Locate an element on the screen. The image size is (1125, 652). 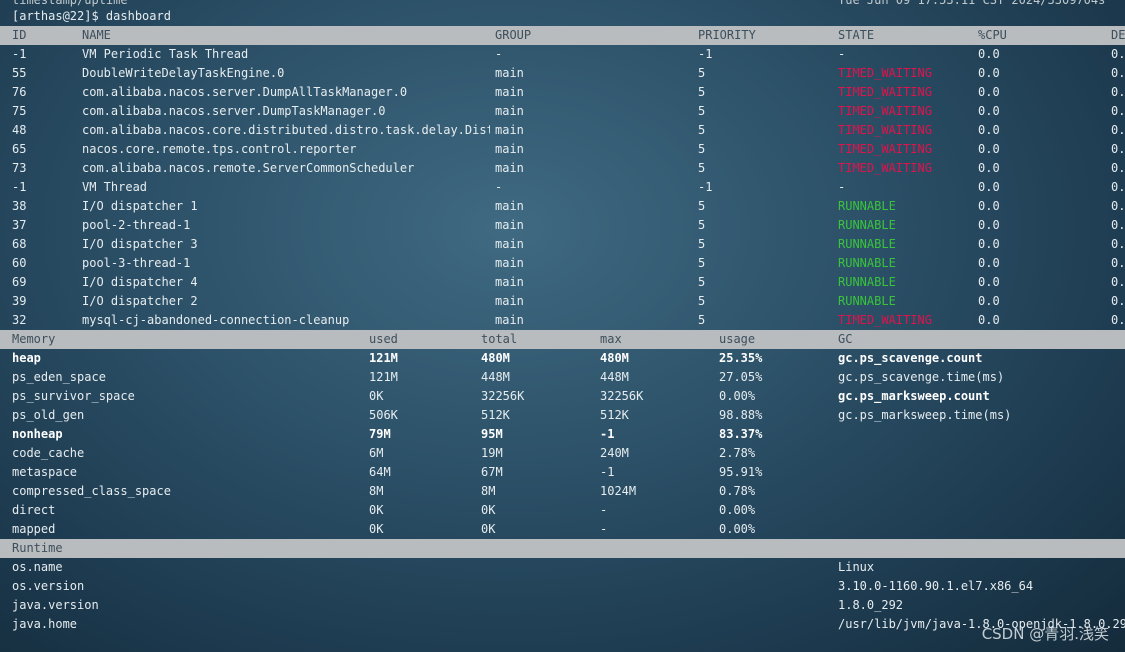
memory-name: compressed_class_space is located at coordinates (91, 491).